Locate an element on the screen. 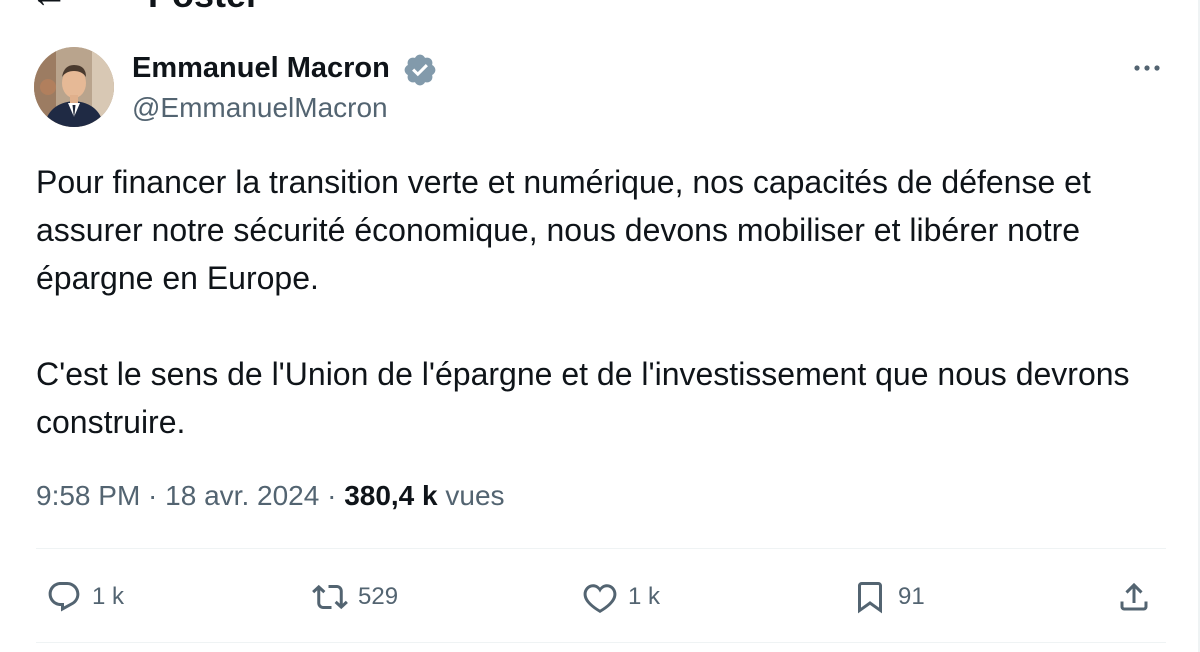 Image resolution: width=1200 pixels, height=652 pixels. tweet-date: 18 avr. 2024 is located at coordinates (242, 495).